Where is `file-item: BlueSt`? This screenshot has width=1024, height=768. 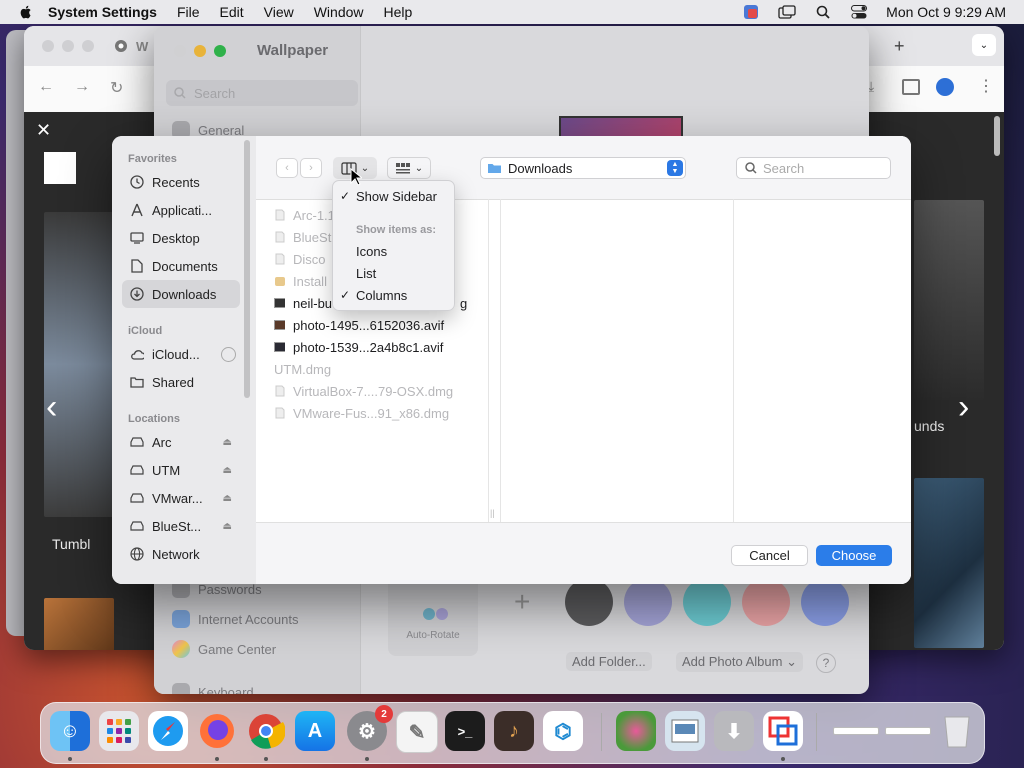 file-item: BlueSt is located at coordinates (302, 237).